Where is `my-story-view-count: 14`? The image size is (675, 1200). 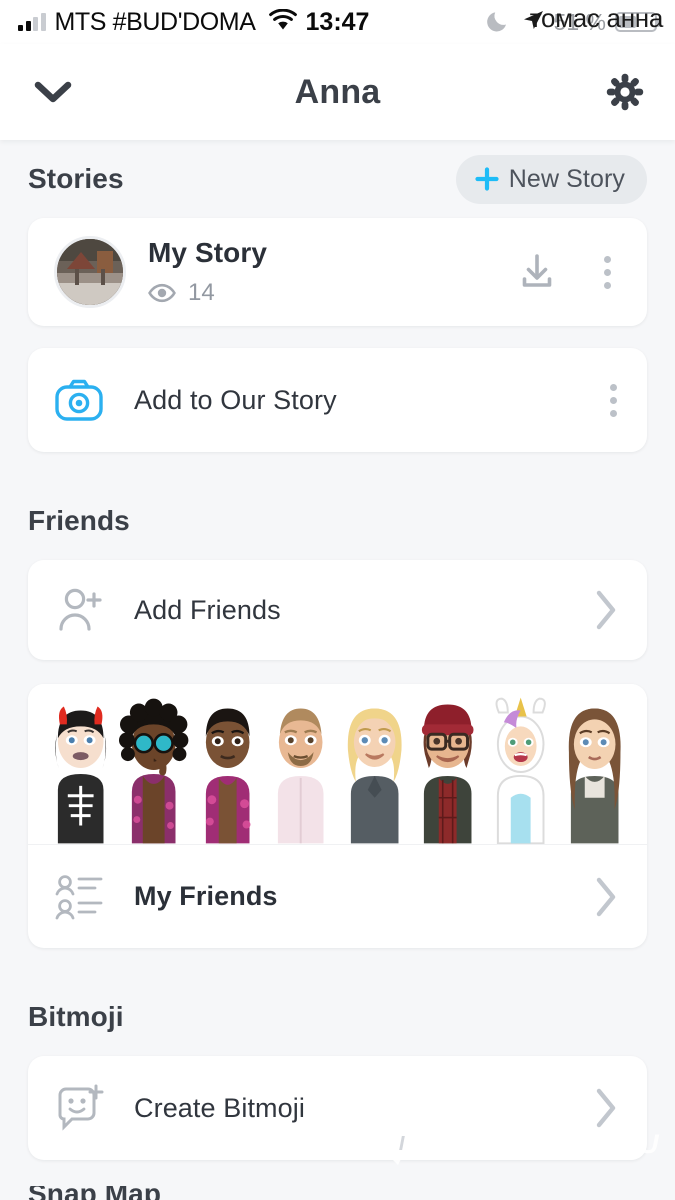
my-story-view-count: 14 is located at coordinates (201, 292).